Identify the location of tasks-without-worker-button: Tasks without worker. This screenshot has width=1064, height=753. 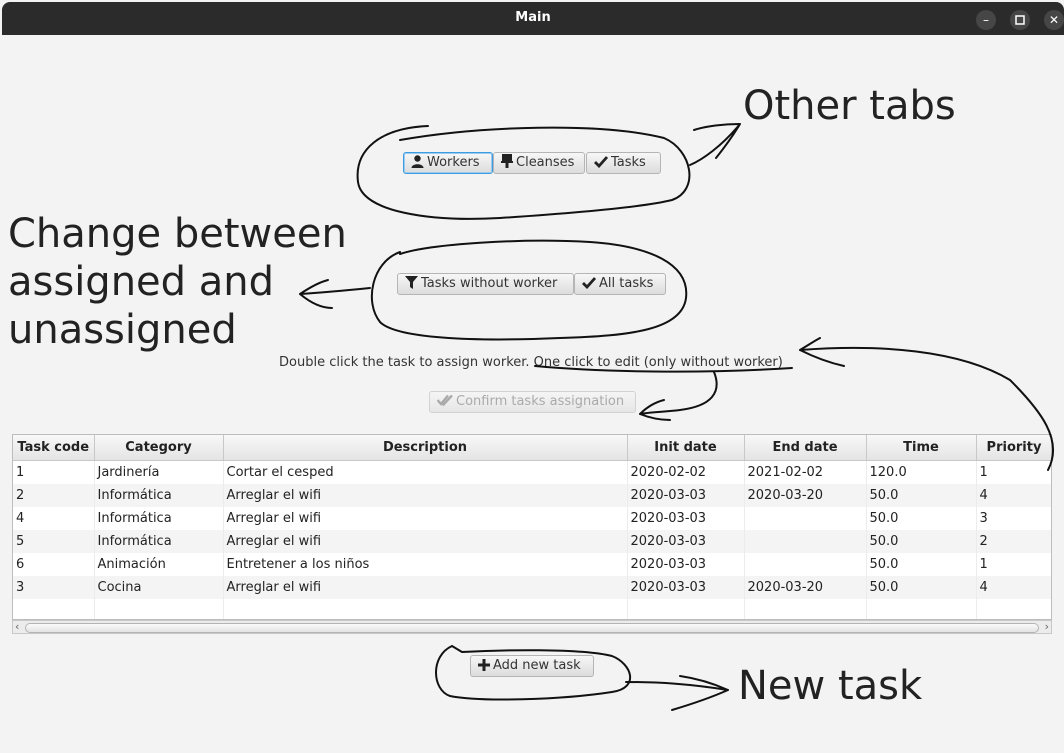
(485, 284).